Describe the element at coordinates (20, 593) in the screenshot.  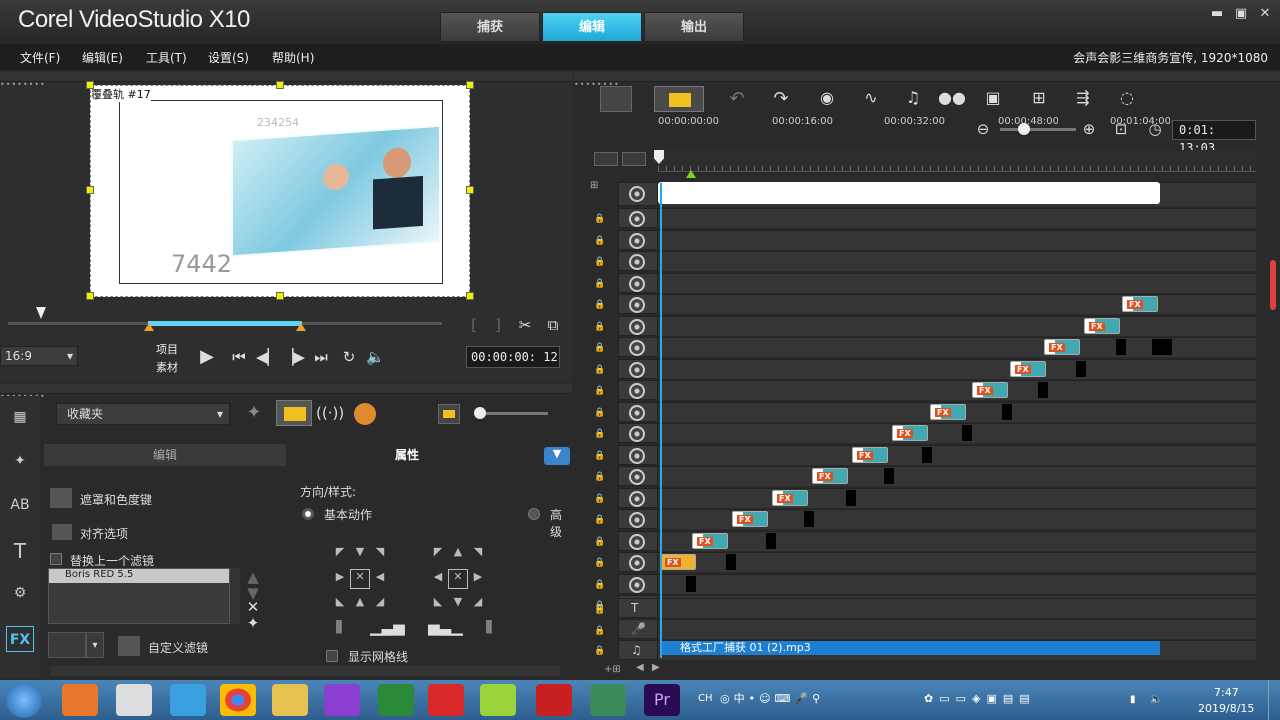
I see `graphic-icon: ⚙` at that location.